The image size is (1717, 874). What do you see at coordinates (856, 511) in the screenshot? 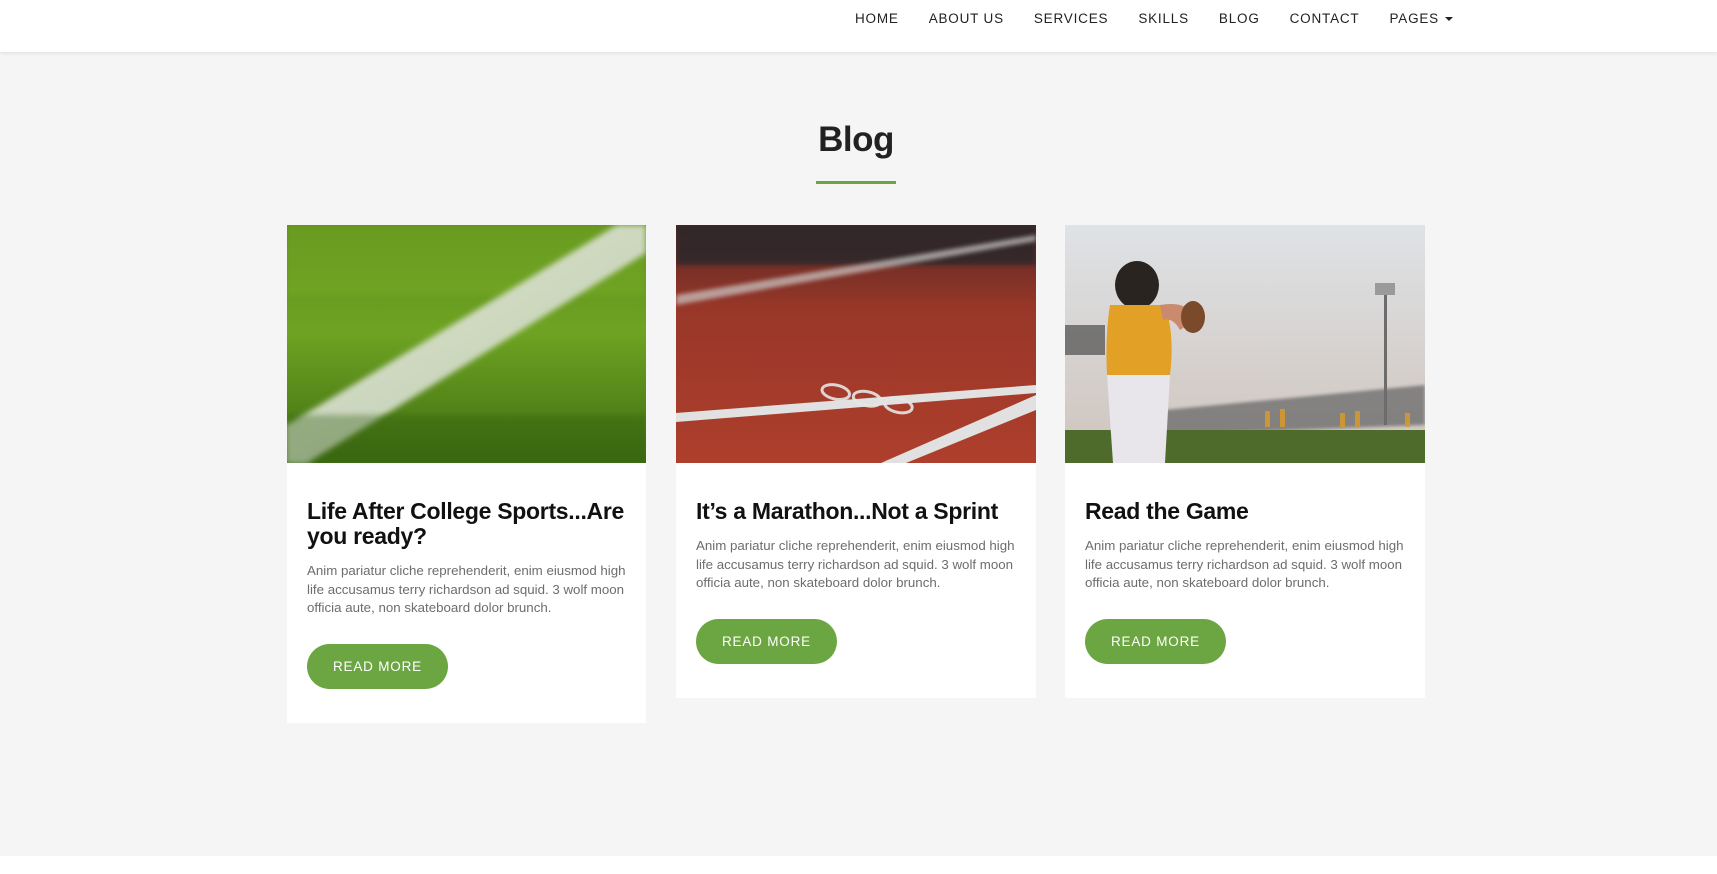
I see `card-title: It’s a Marathon...Not a Sprint` at bounding box center [856, 511].